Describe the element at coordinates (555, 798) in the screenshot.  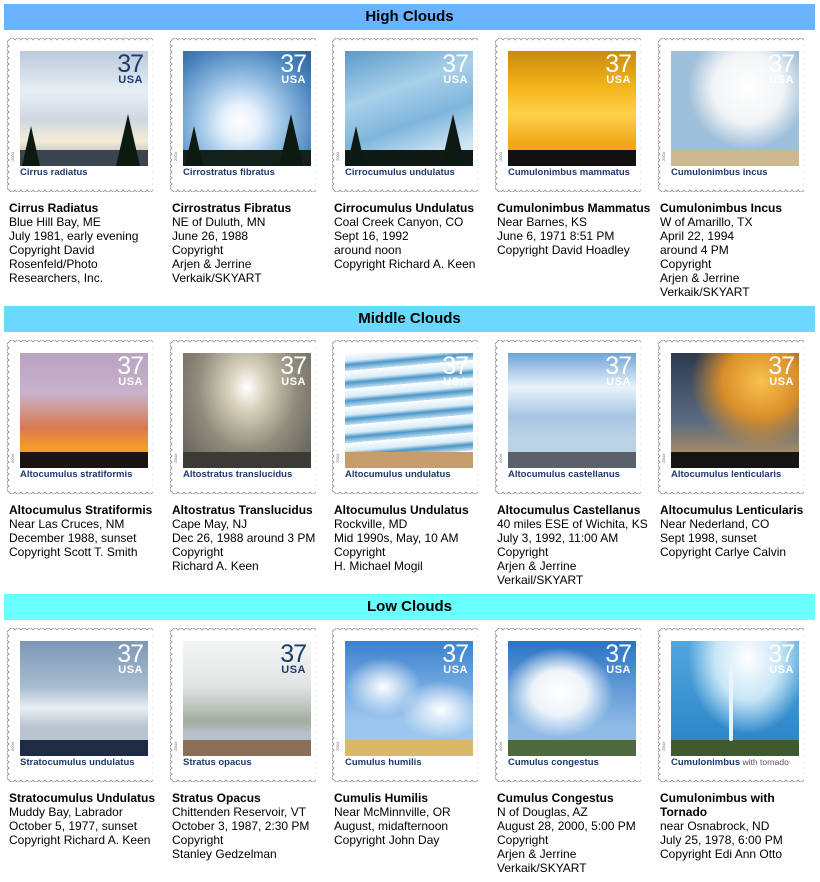
I see `cloud-name: Cumulus Congestus` at that location.